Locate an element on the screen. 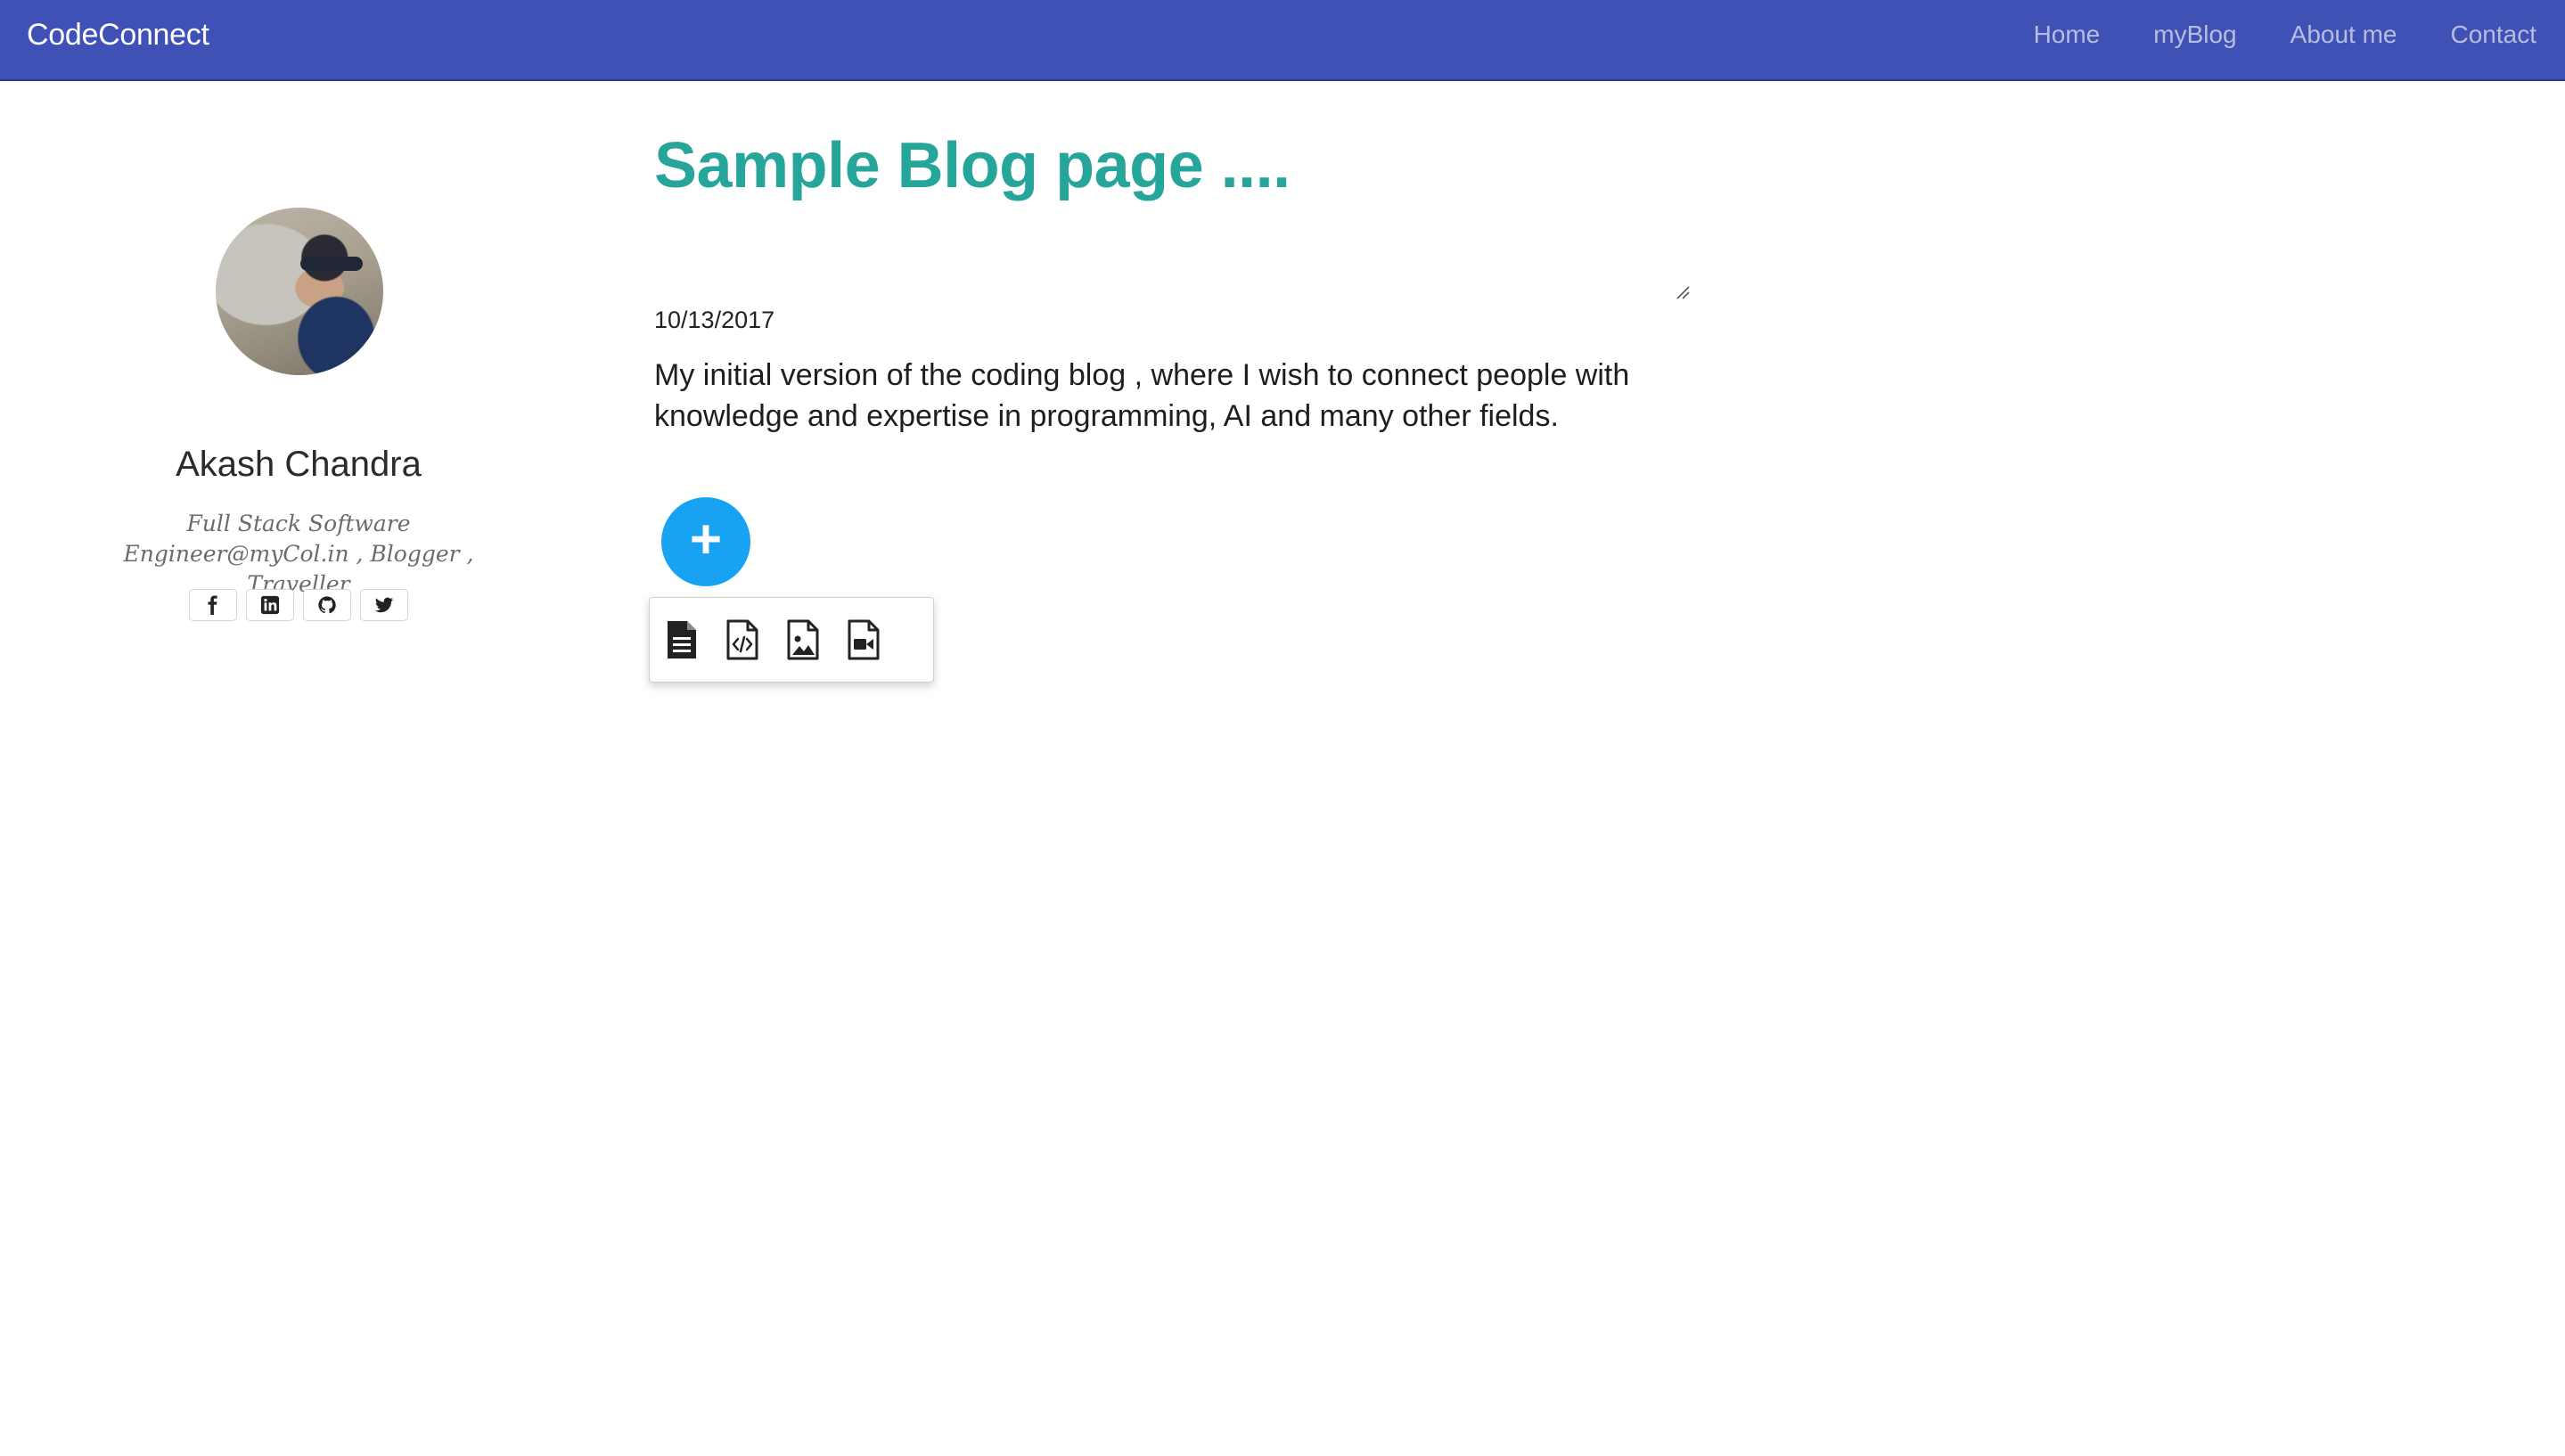 Image resolution: width=2565 pixels, height=1456 pixels. text-document-icon is located at coordinates (682, 639).